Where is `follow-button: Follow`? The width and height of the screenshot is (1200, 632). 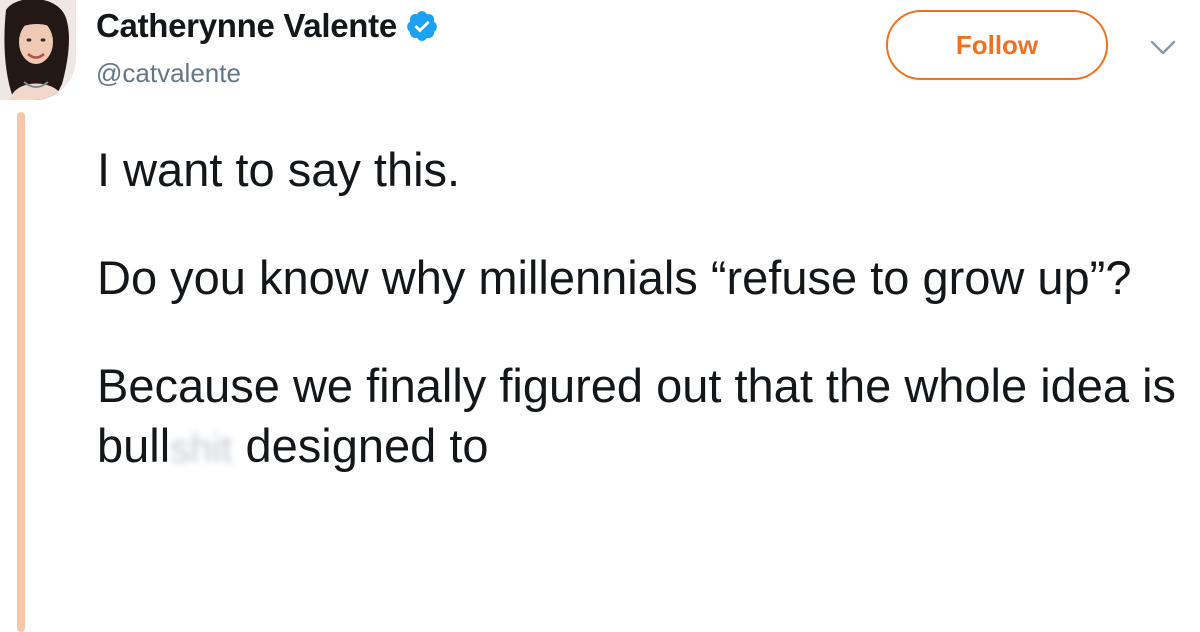
follow-button: Follow is located at coordinates (997, 45).